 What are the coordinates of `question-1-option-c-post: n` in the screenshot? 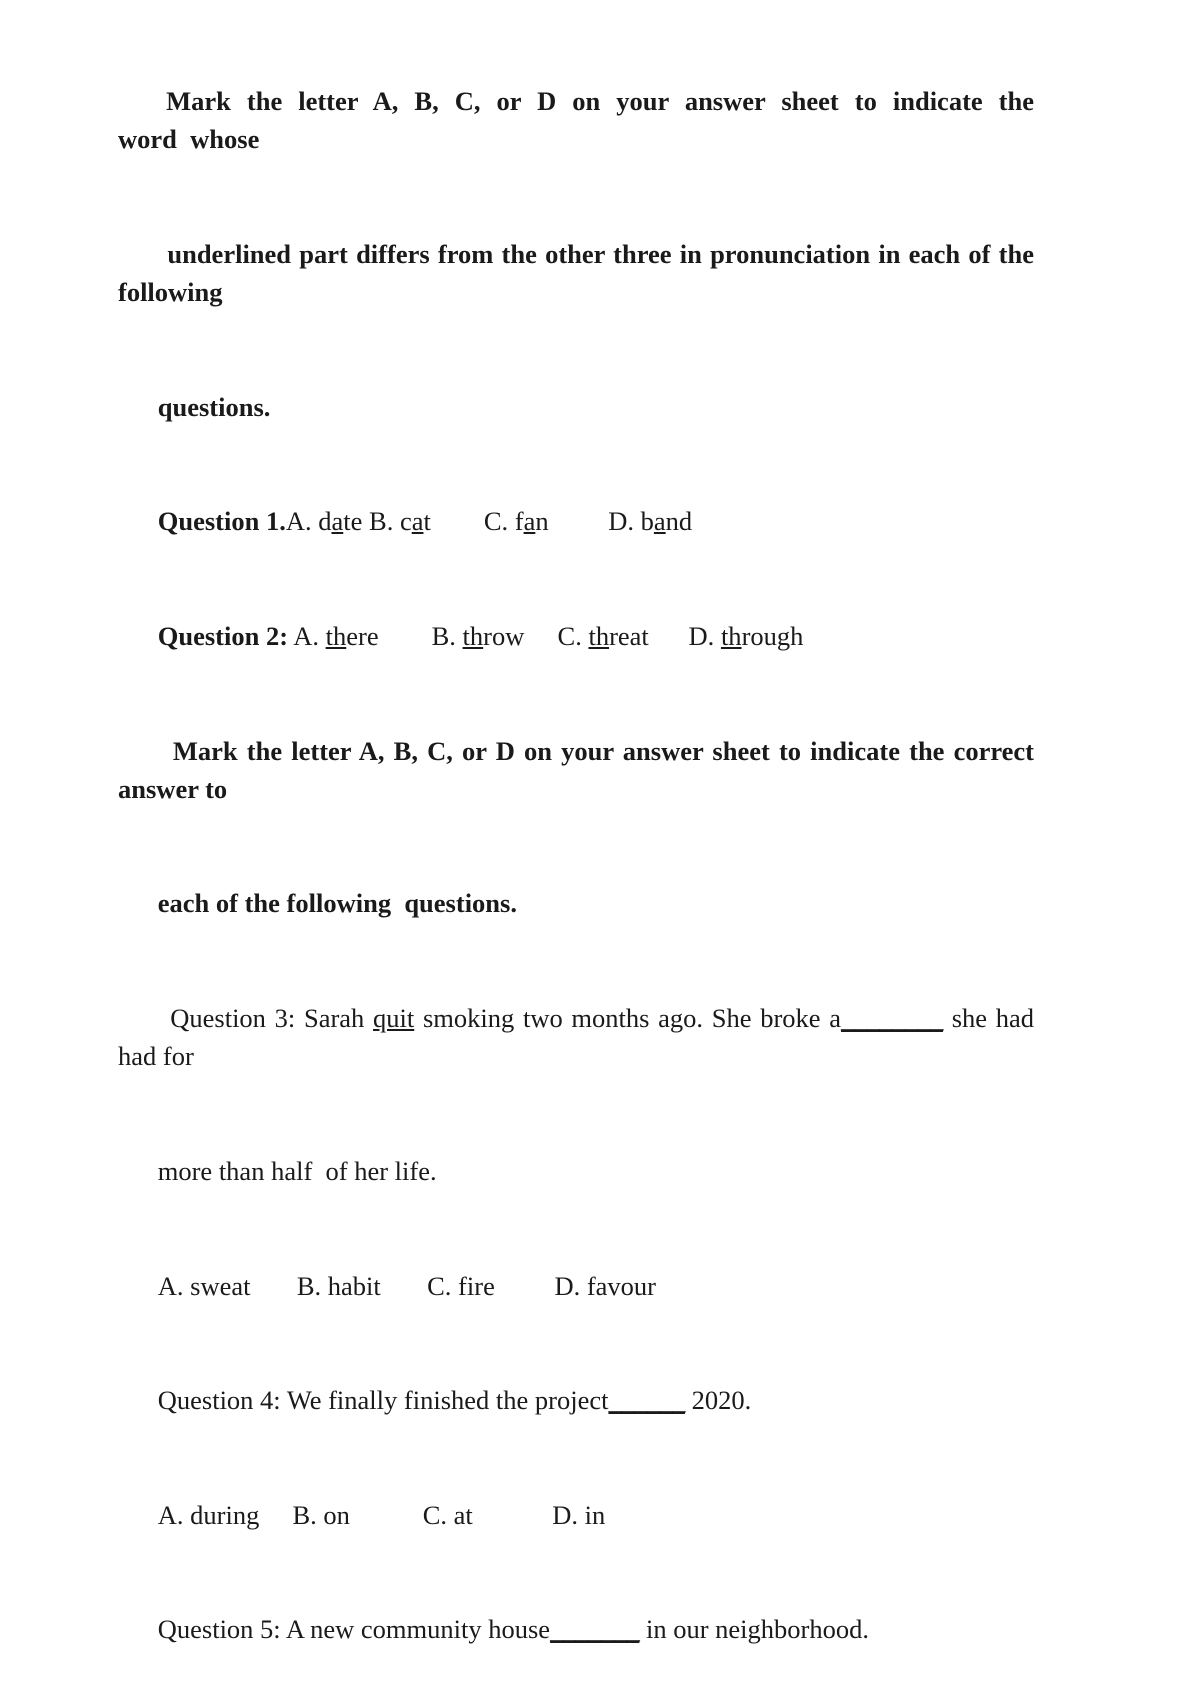 It's located at (542, 521).